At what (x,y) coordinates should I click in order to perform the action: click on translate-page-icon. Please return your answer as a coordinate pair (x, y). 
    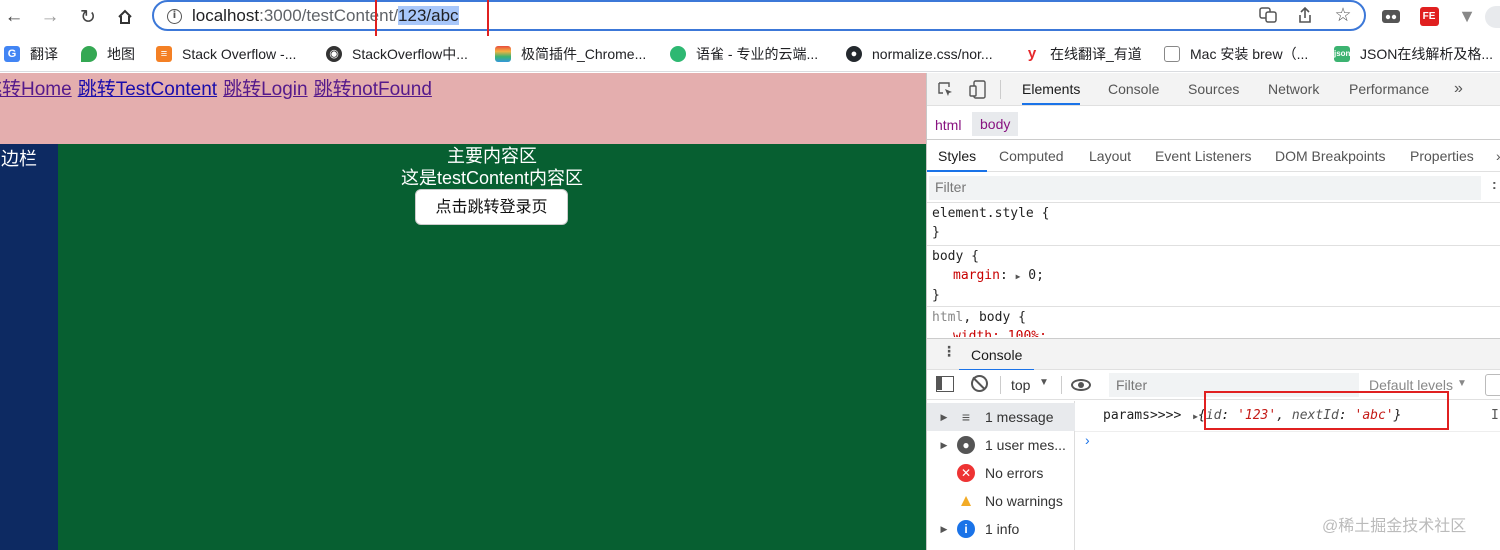
    Looking at the image, I should click on (1268, 15).